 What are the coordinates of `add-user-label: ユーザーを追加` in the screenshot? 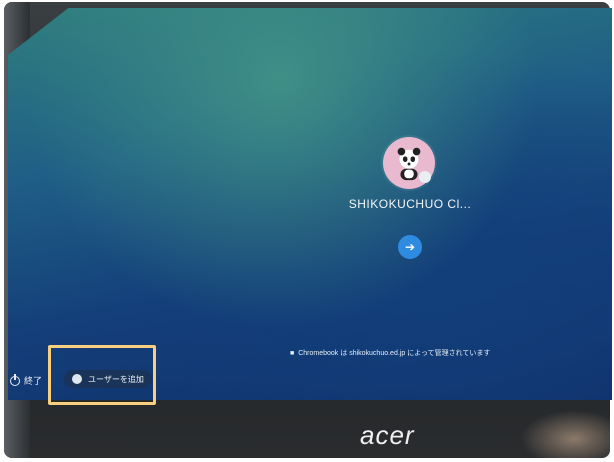 It's located at (116, 379).